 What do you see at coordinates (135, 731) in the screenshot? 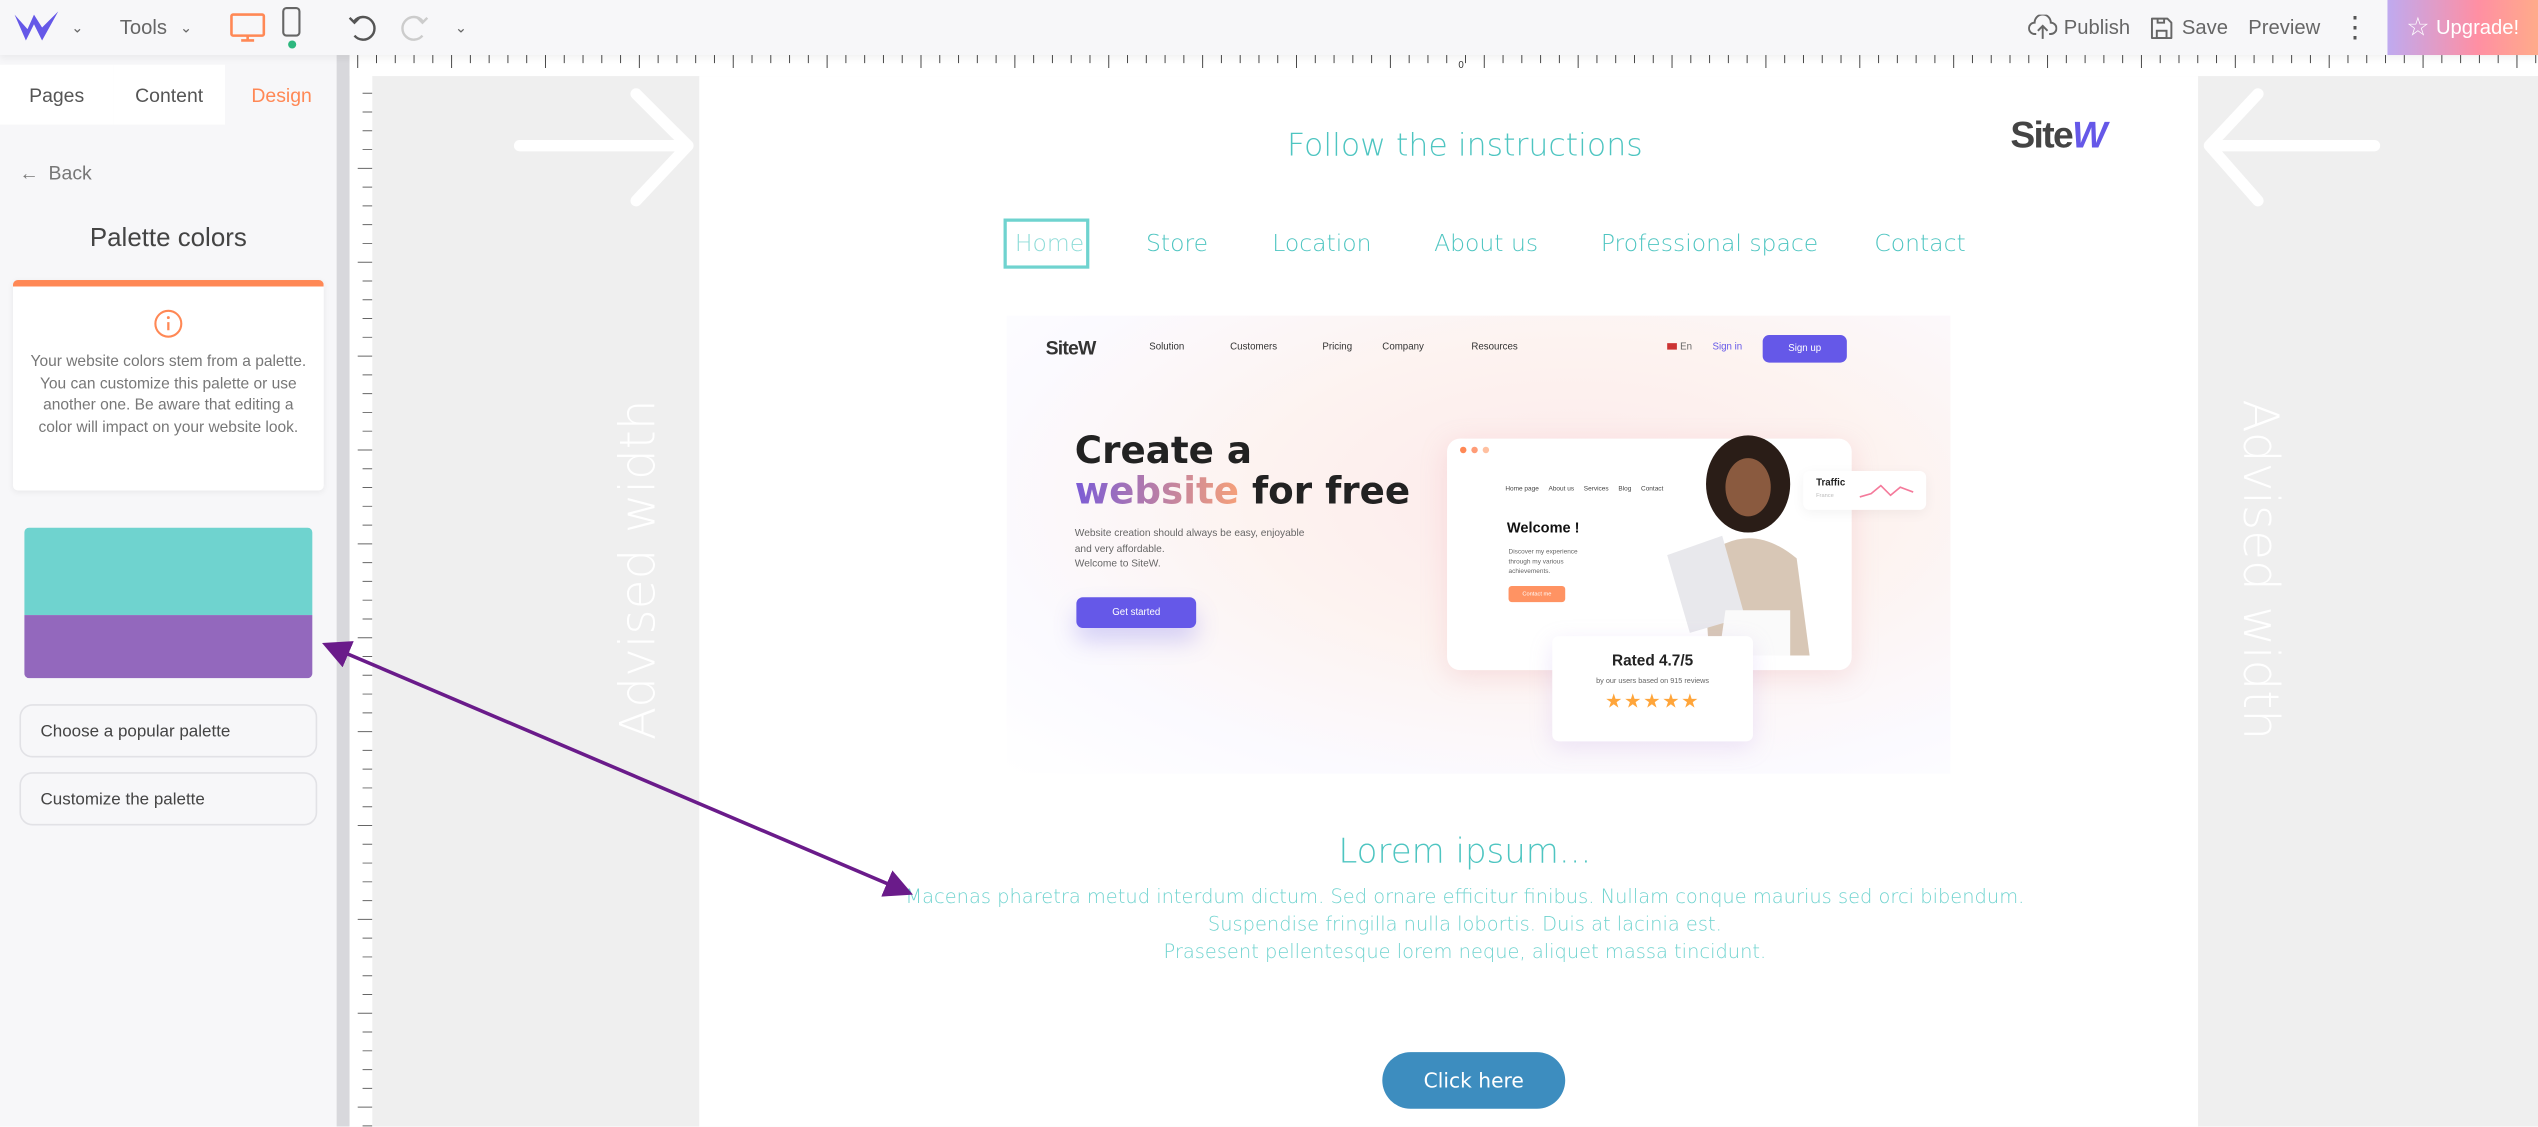
I see `button-label: Choose a popular palette` at bounding box center [135, 731].